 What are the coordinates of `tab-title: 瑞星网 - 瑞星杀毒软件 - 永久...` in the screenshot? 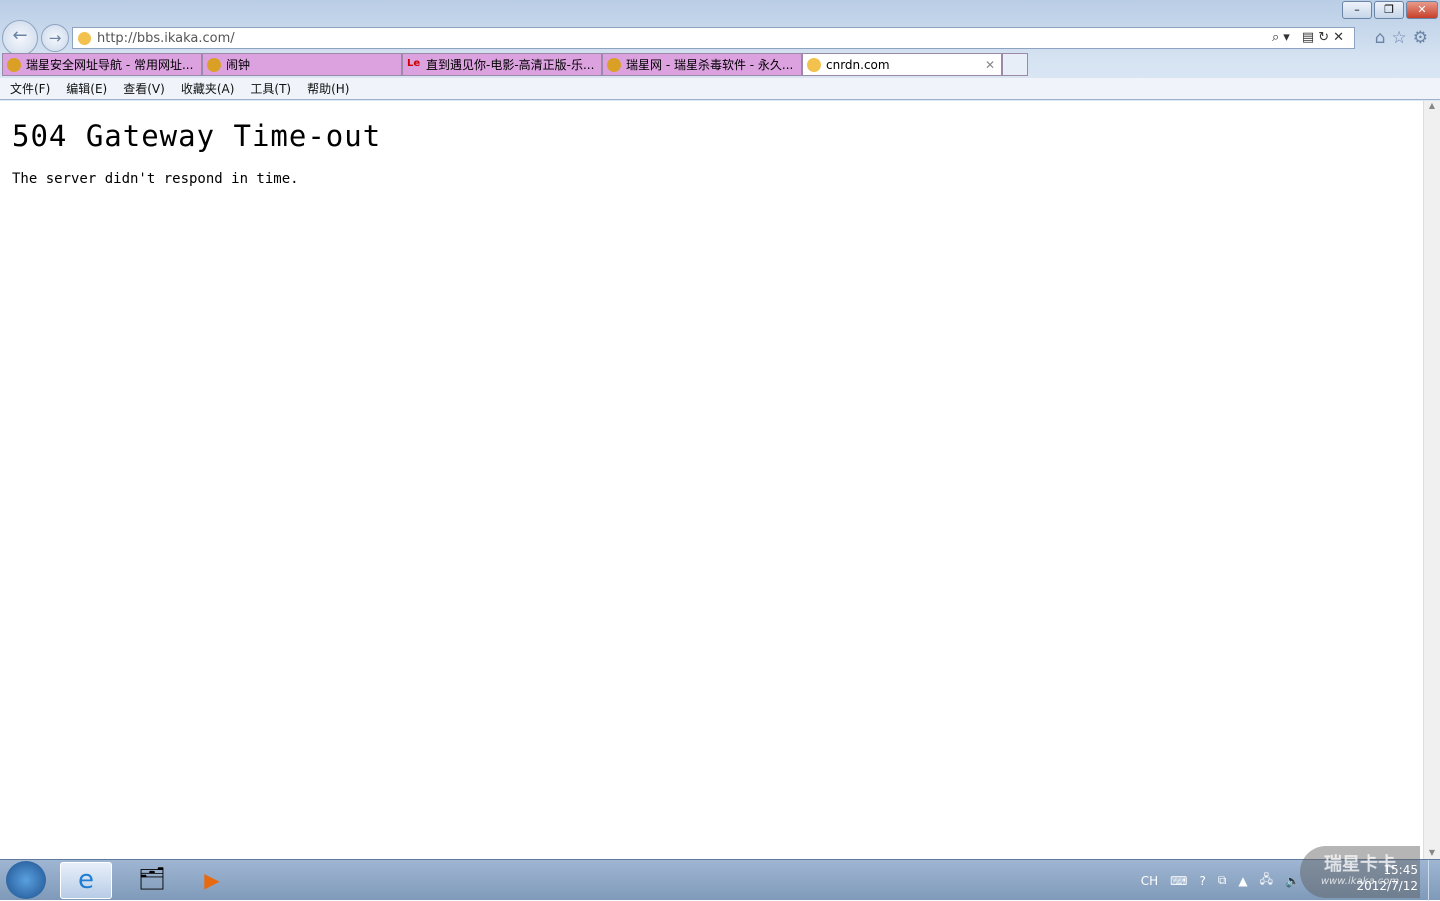 It's located at (710, 65).